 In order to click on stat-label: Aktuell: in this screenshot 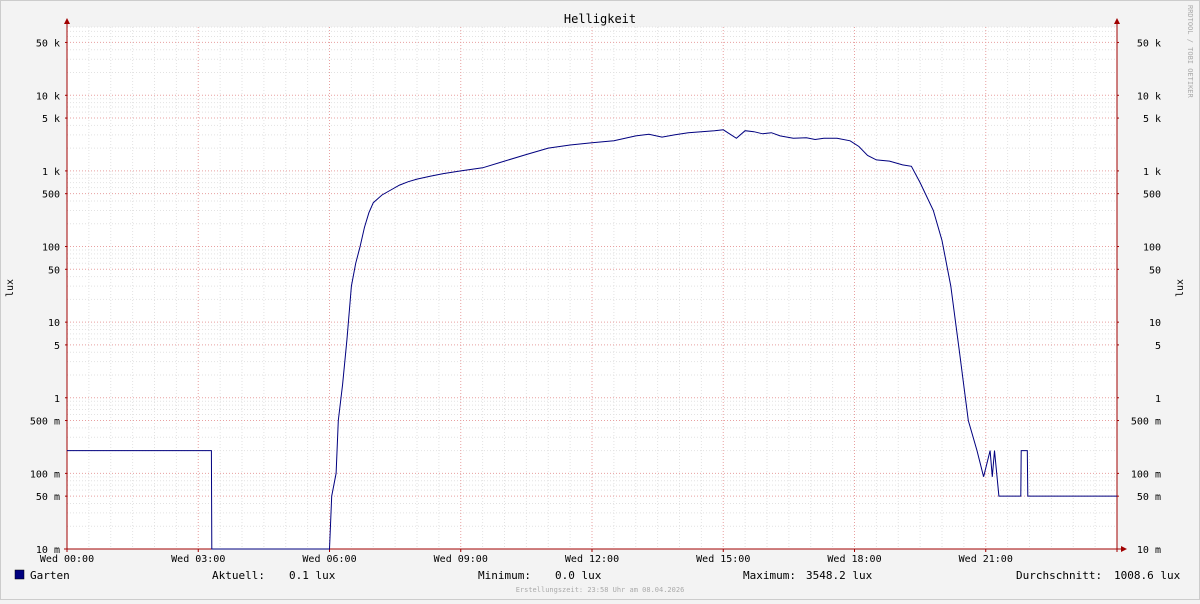, I will do `click(238, 575)`.